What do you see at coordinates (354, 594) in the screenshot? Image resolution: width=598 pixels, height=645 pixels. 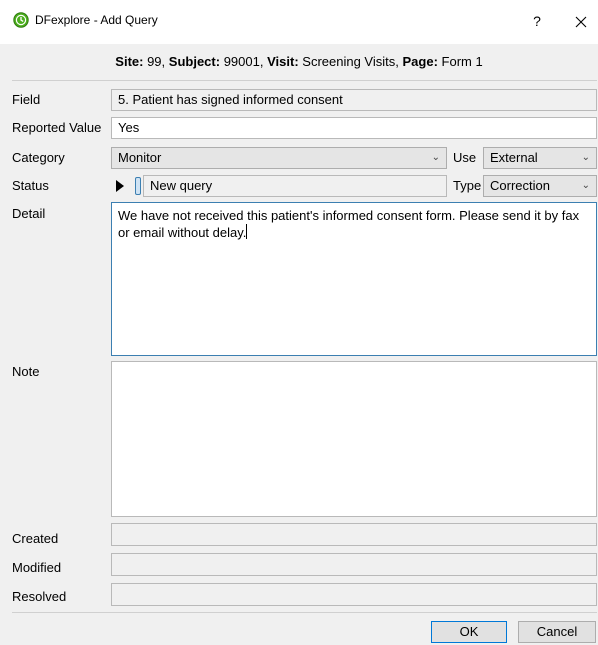 I see `resolved-field` at bounding box center [354, 594].